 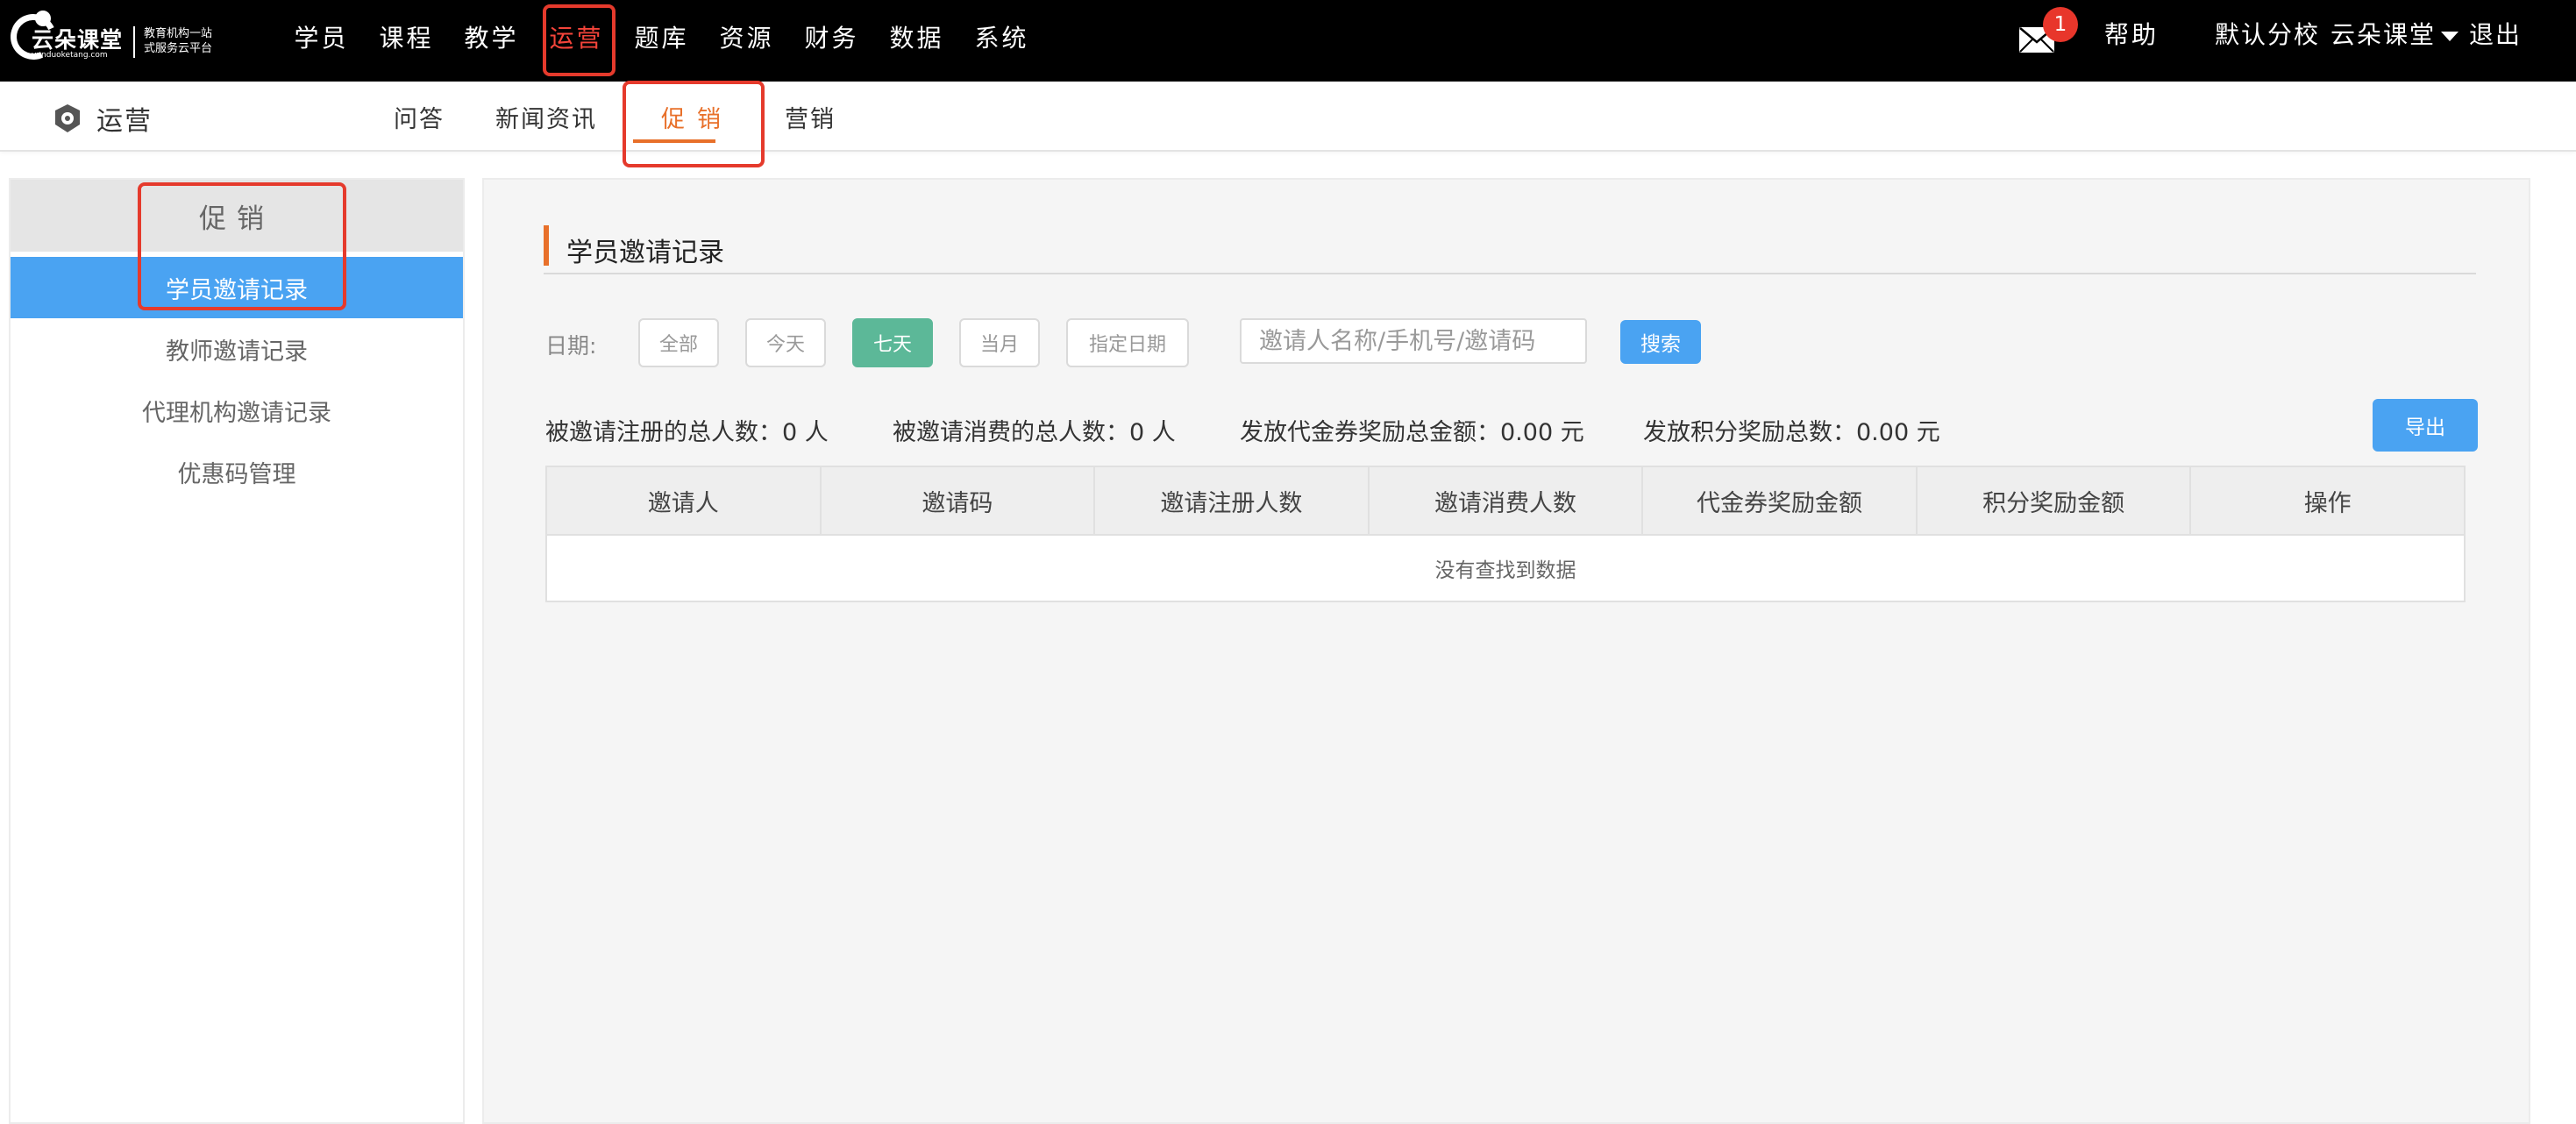 What do you see at coordinates (1510, 249) in the screenshot?
I see `section-header: 学员邀请记录` at bounding box center [1510, 249].